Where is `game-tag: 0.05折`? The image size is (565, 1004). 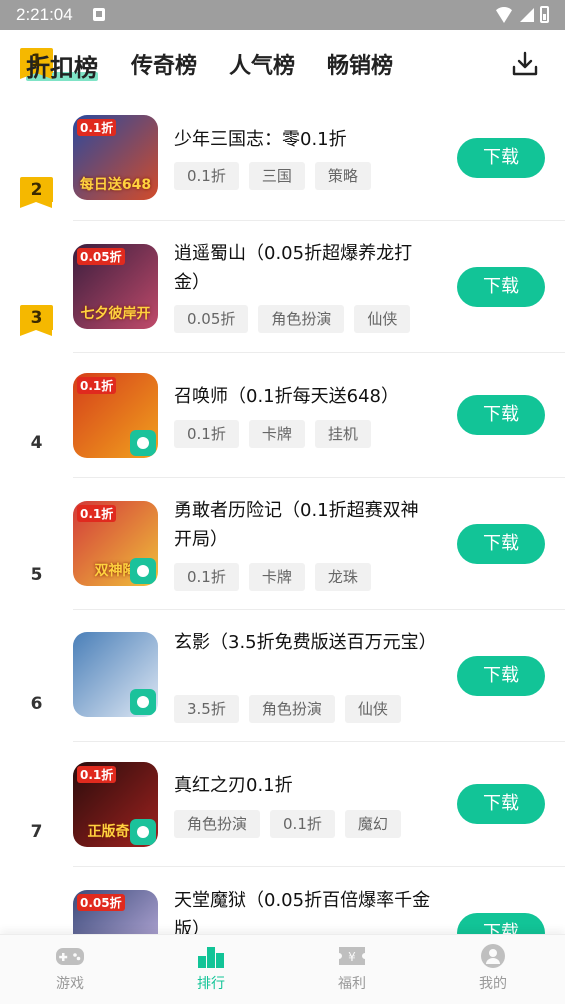 game-tag: 0.05折 is located at coordinates (211, 319).